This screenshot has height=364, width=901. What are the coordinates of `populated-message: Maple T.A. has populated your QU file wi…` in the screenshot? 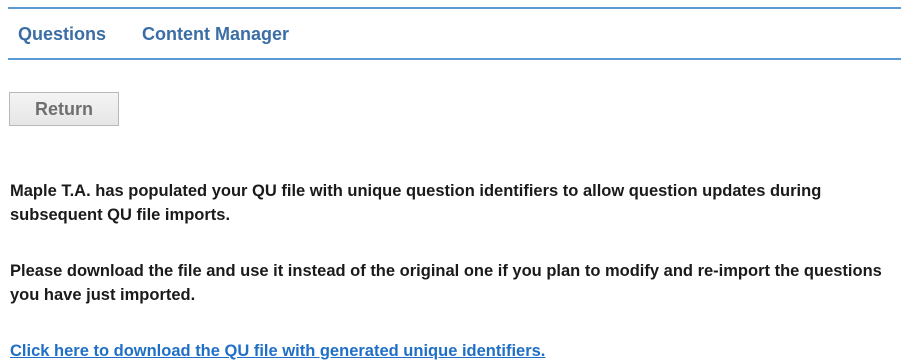 It's located at (416, 203).